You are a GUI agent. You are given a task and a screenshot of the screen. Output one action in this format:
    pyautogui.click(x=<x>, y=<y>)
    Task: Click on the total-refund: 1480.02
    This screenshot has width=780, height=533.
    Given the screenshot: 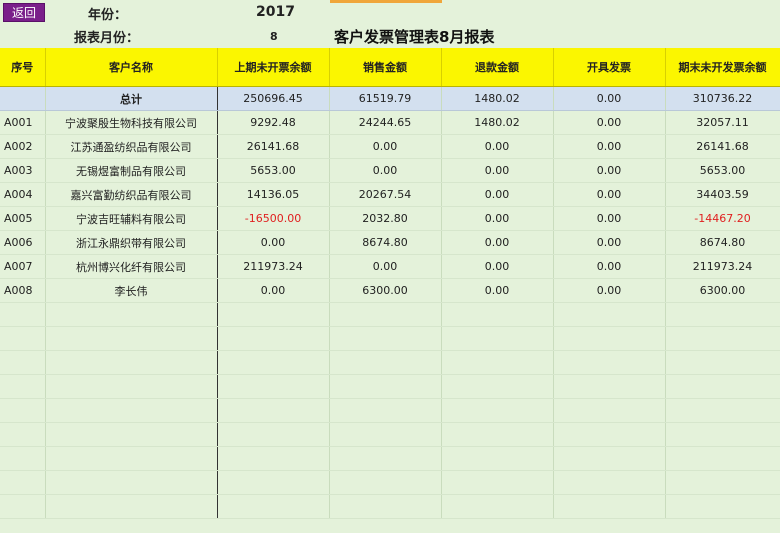 What is the action you would take?
    pyautogui.click(x=497, y=98)
    